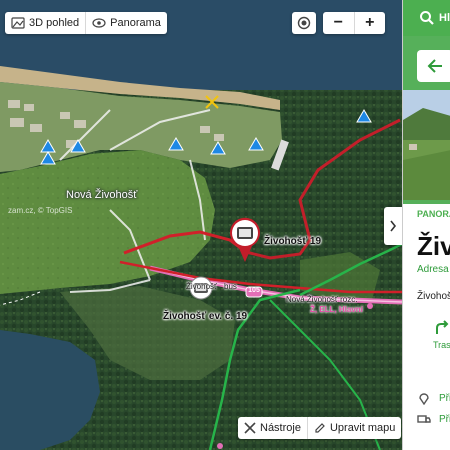  Describe the element at coordinates (362, 428) in the screenshot. I see `edit-map-label: Upravit mapu` at that location.